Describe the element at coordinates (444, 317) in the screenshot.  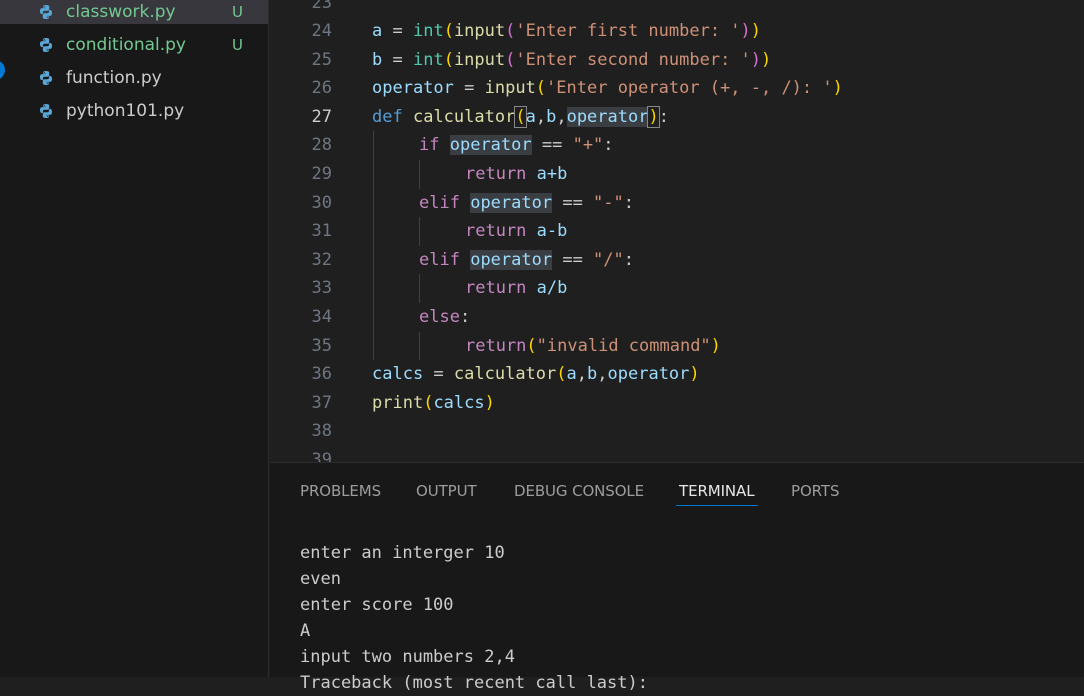
I see `code-text: else:` at that location.